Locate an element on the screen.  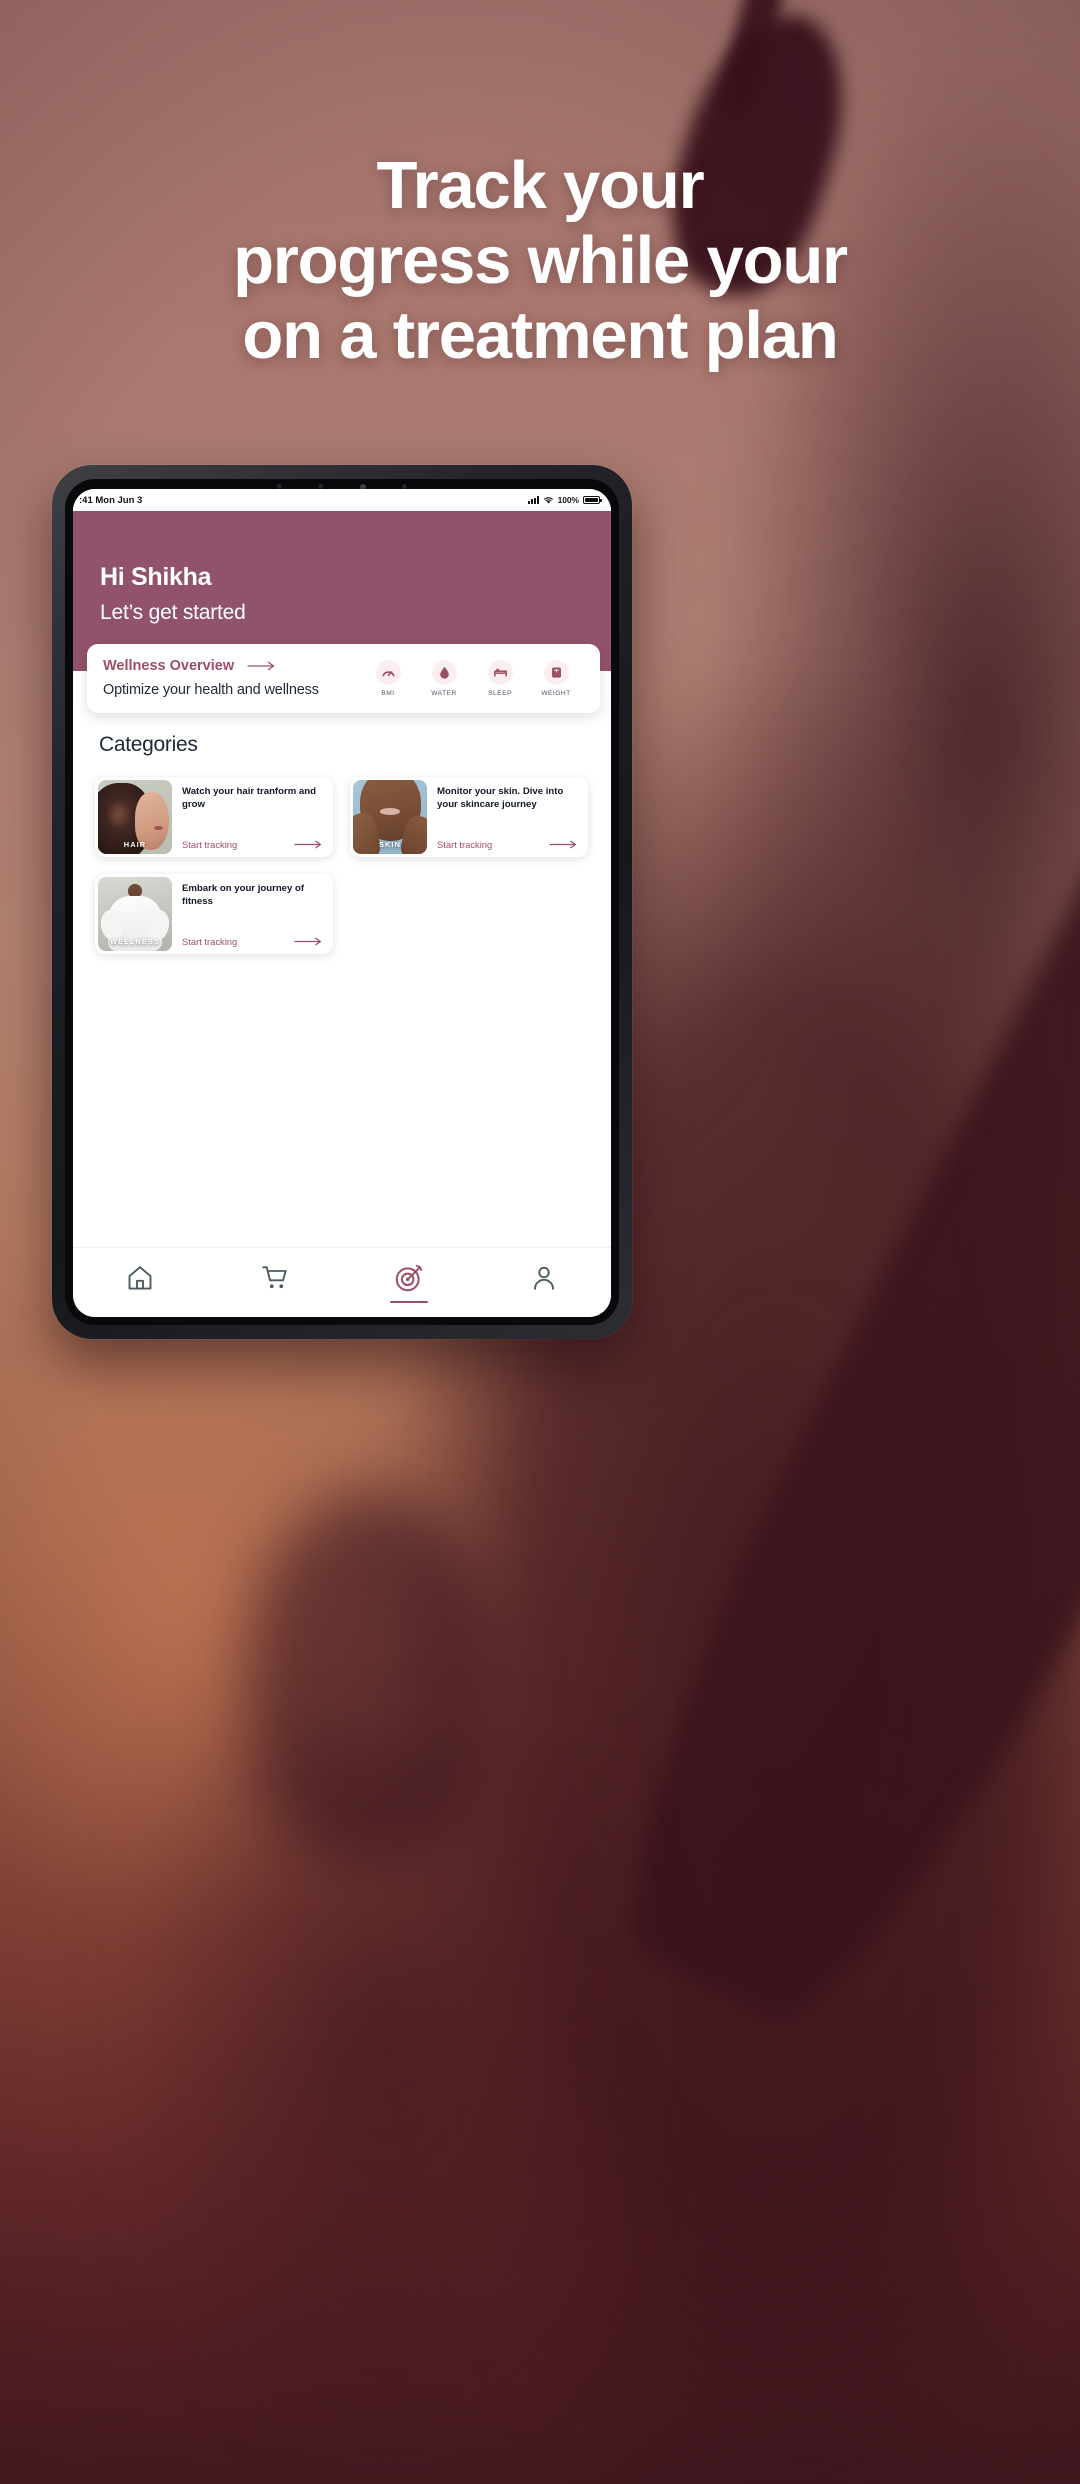
target-icon is located at coordinates (409, 1277).